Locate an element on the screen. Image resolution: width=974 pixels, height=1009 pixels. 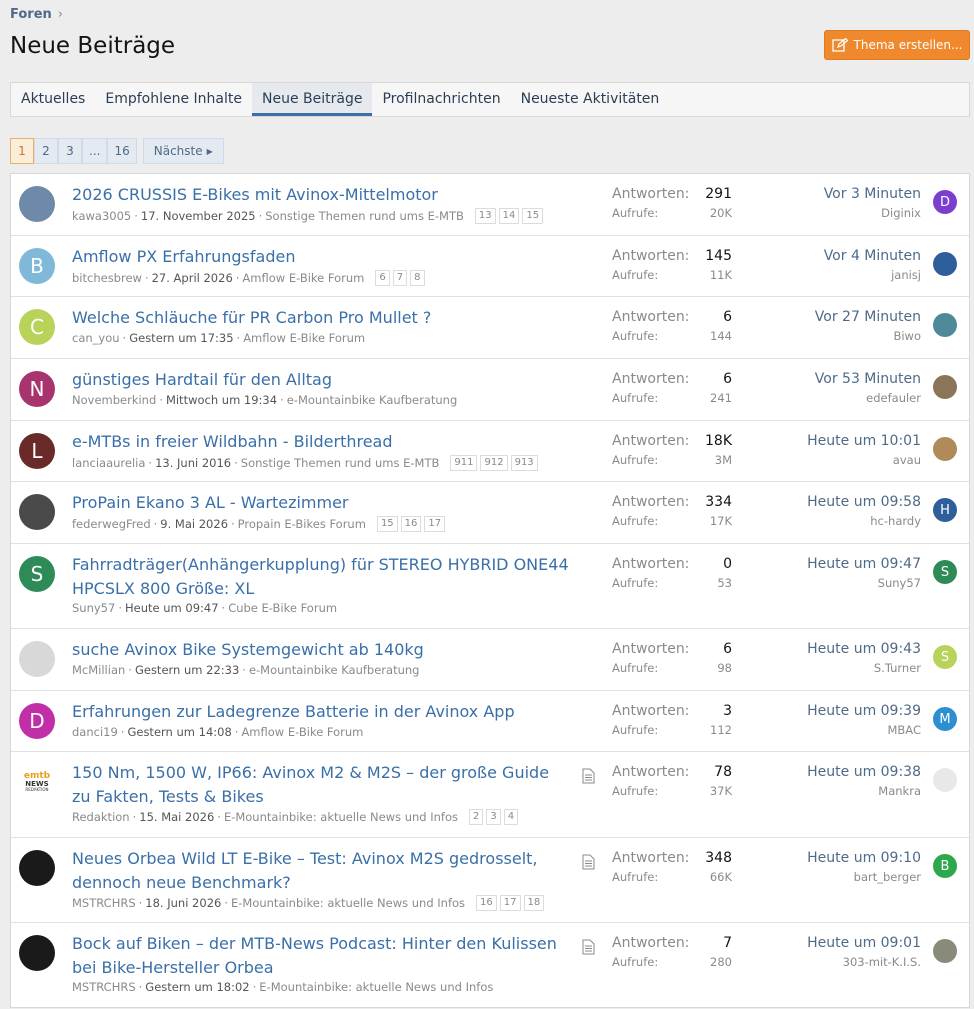
last-post-time-link: Vor 53 Minuten is located at coordinates (868, 379).